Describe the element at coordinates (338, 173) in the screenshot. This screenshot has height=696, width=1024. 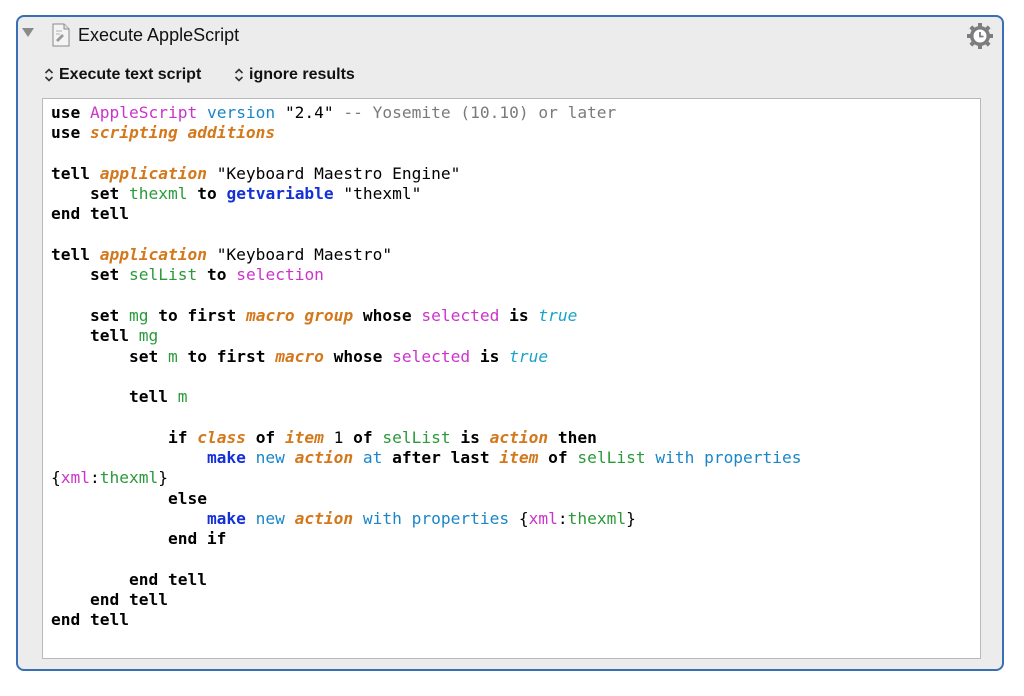
I see `code-token: "Keyboard Maestro Engine"` at that location.